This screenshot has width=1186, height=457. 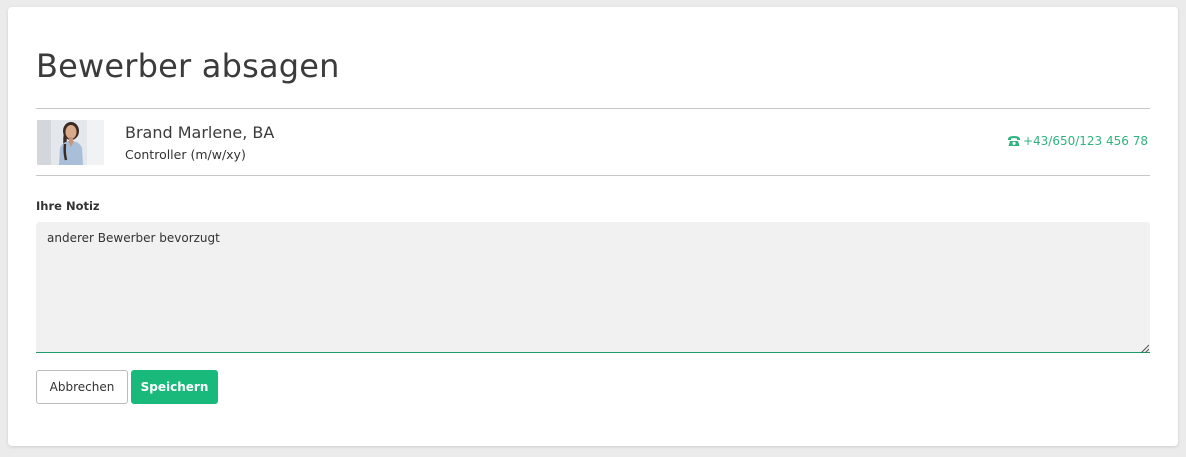 I want to click on candidate-position: Controller (m/w/xy), so click(x=185, y=154).